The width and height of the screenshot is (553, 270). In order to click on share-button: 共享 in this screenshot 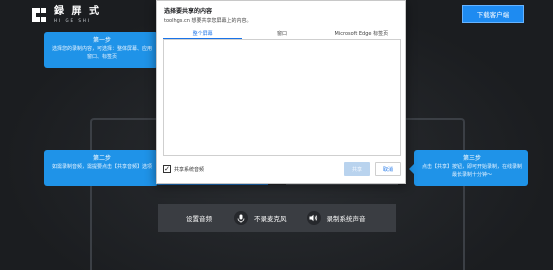, I will do `click(357, 169)`.